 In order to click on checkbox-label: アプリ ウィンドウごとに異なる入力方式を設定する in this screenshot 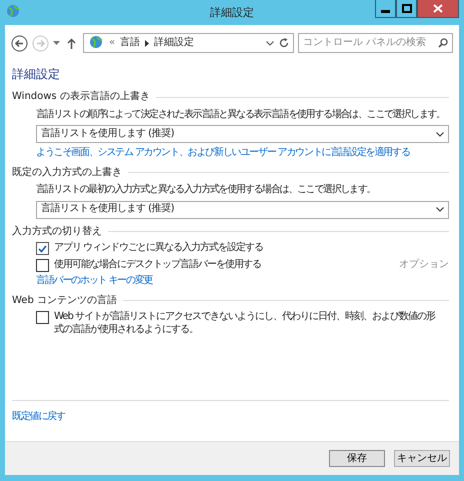, I will do `click(159, 248)`.